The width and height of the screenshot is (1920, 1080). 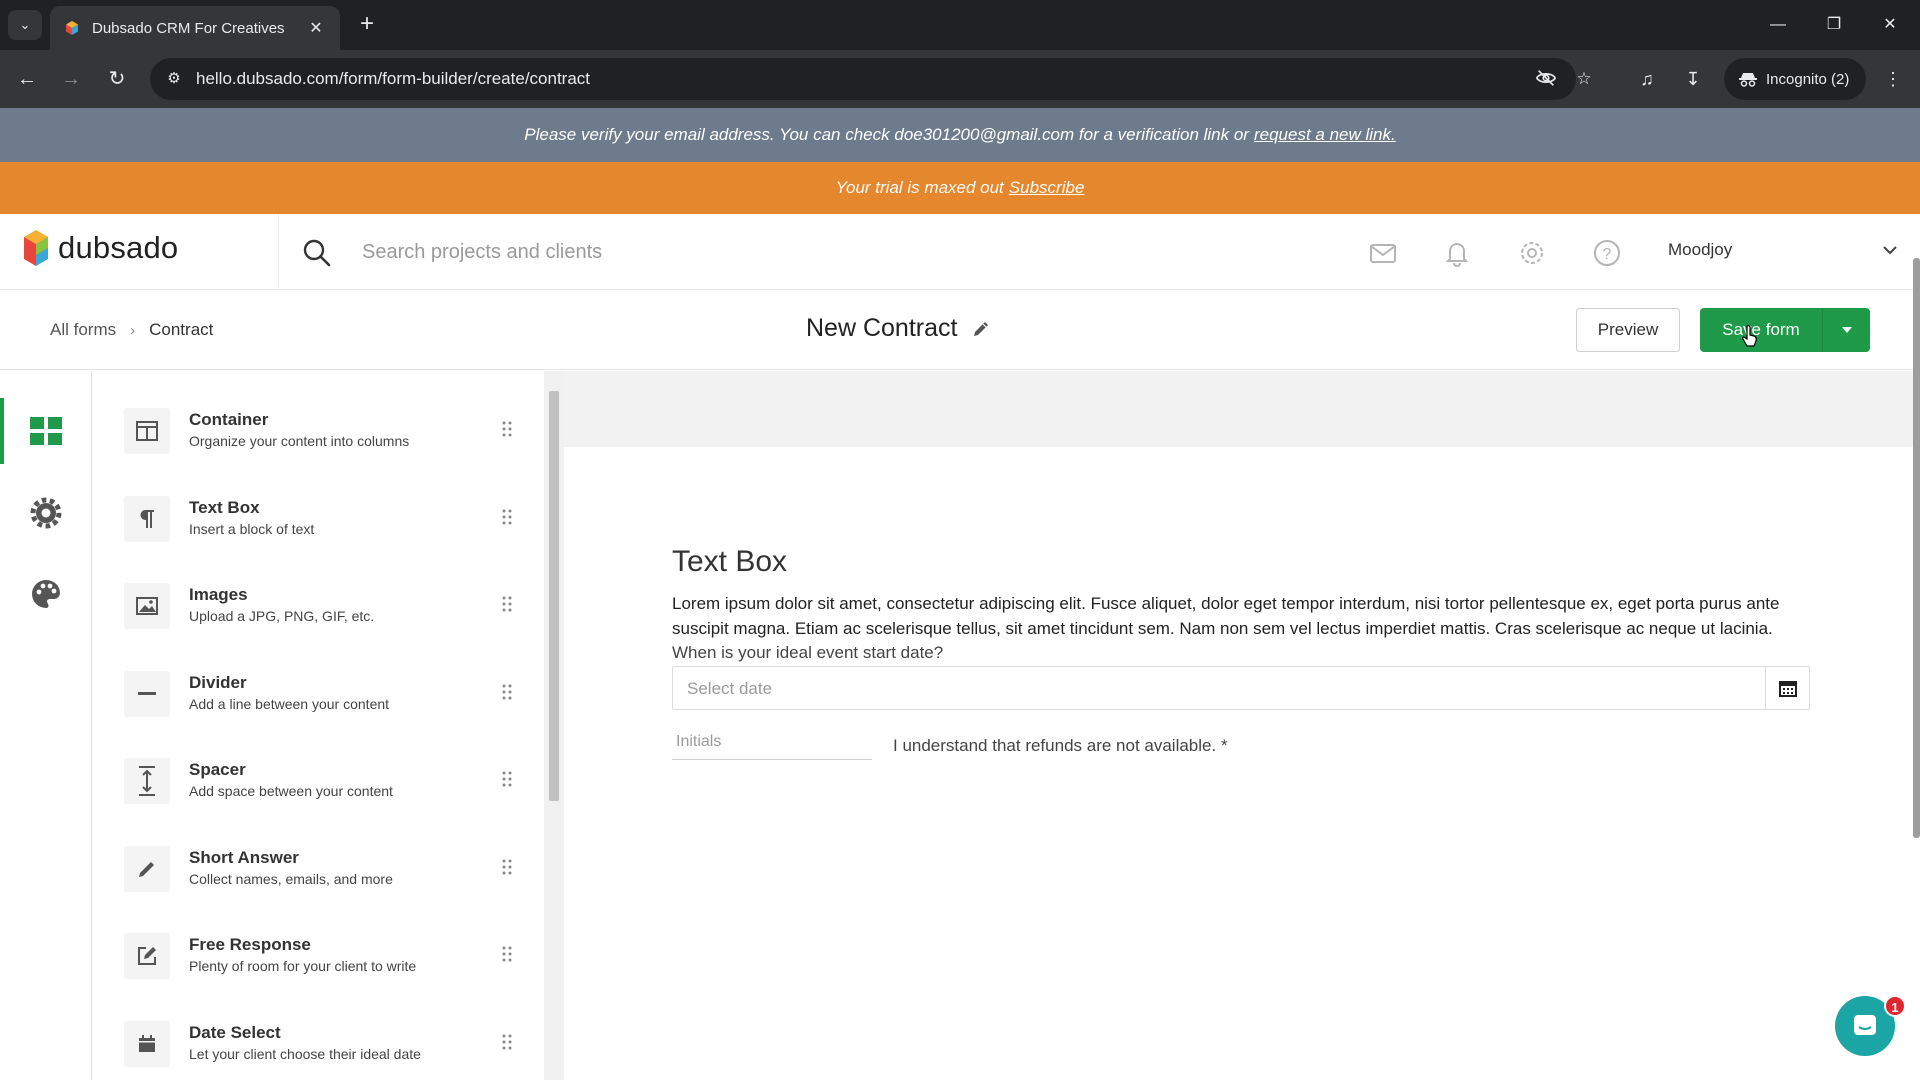 I want to click on element-text-box: Text Box Insert a block of text, so click(x=324, y=521).